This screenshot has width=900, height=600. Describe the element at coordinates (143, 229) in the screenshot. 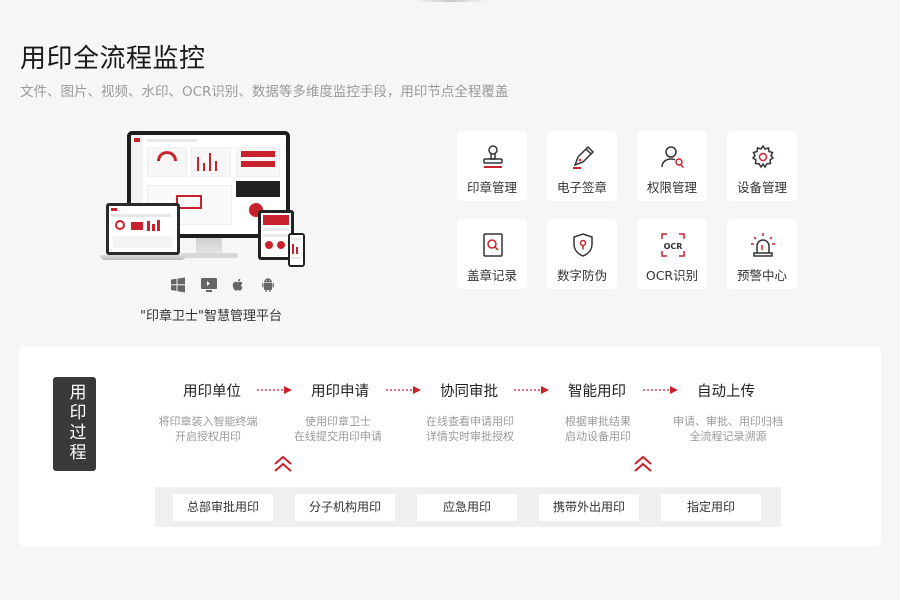

I see `laptop` at that location.